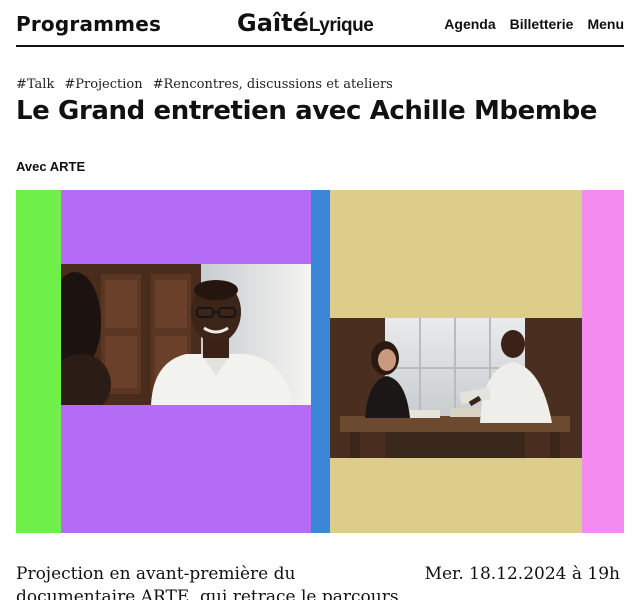 The width and height of the screenshot is (640, 600). Describe the element at coordinates (103, 84) in the screenshot. I see `tag-projection: #Projection` at that location.